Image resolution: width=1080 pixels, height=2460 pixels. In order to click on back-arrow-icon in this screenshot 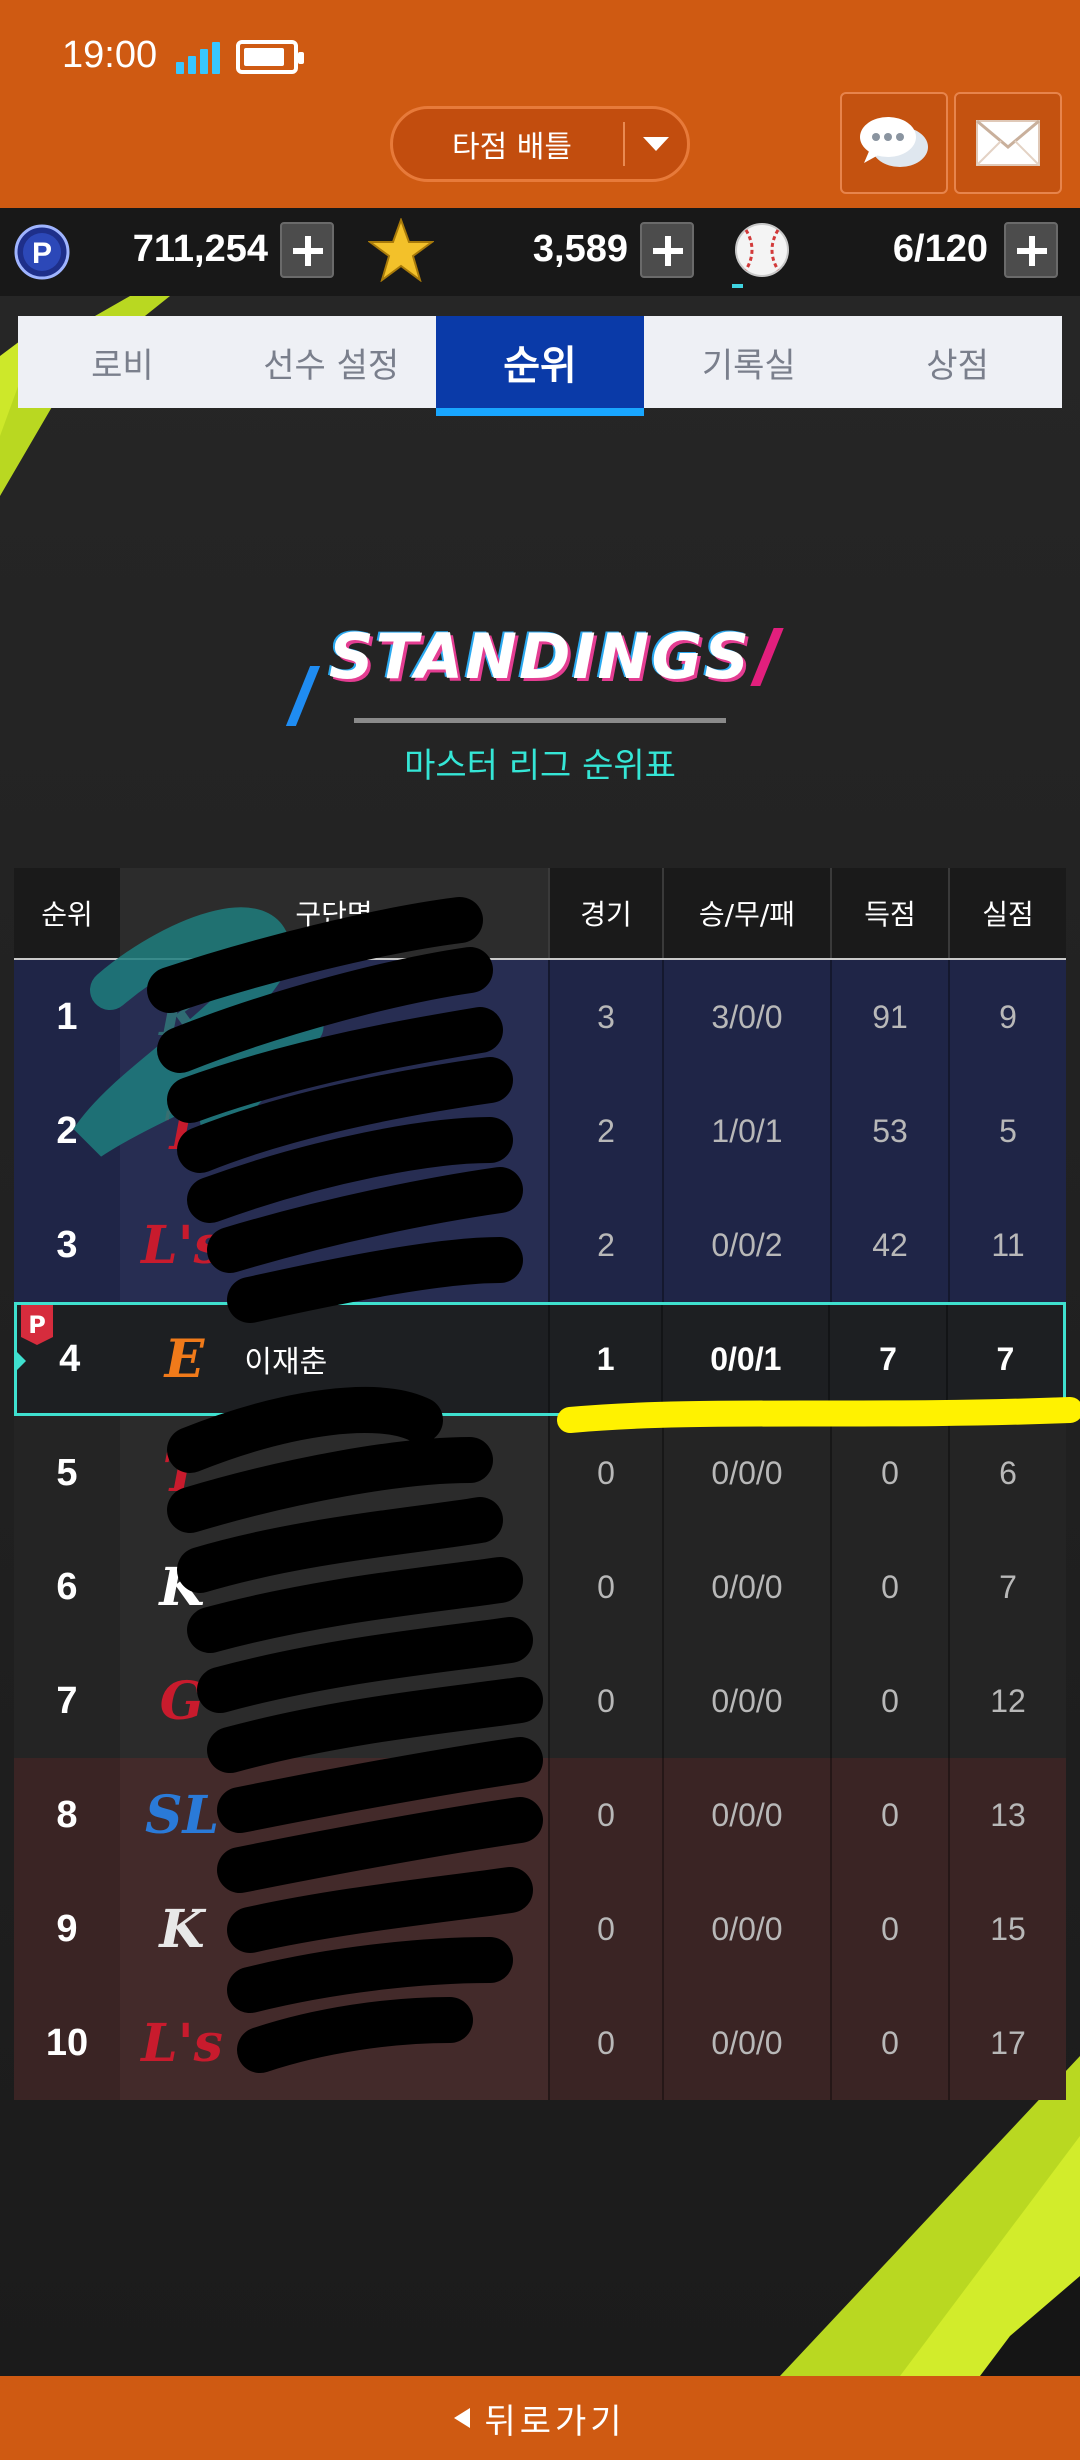, I will do `click(462, 2418)`.